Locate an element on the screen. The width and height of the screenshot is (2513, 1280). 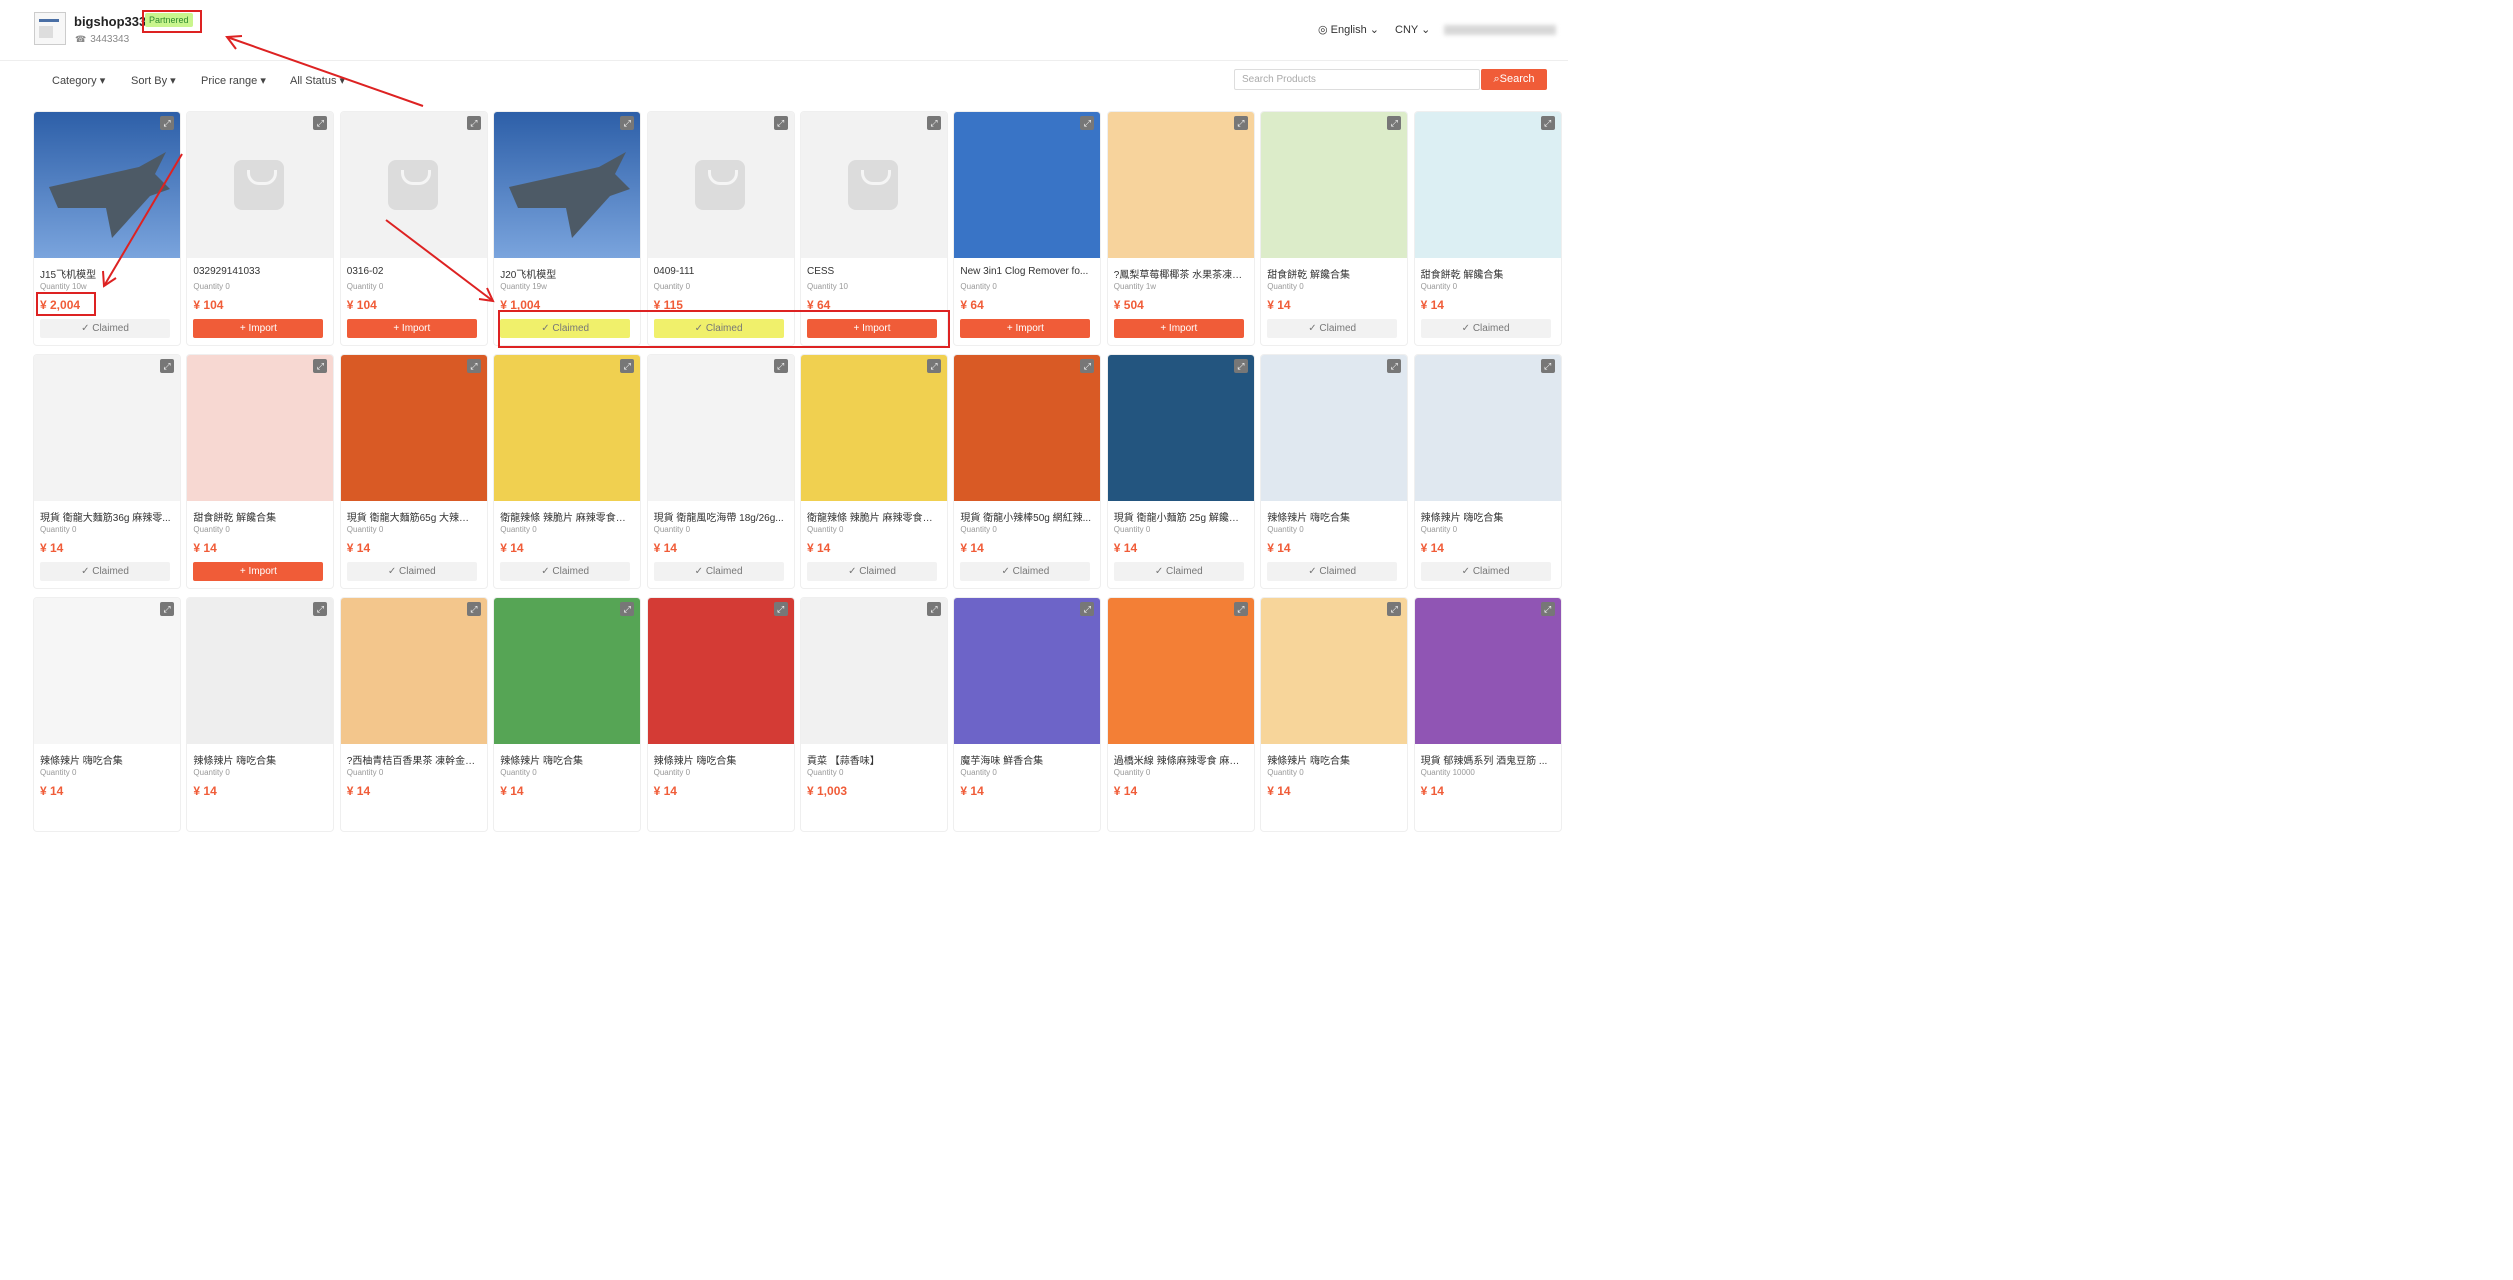
status-filter: All Status ▾ is located at coordinates (317, 80).